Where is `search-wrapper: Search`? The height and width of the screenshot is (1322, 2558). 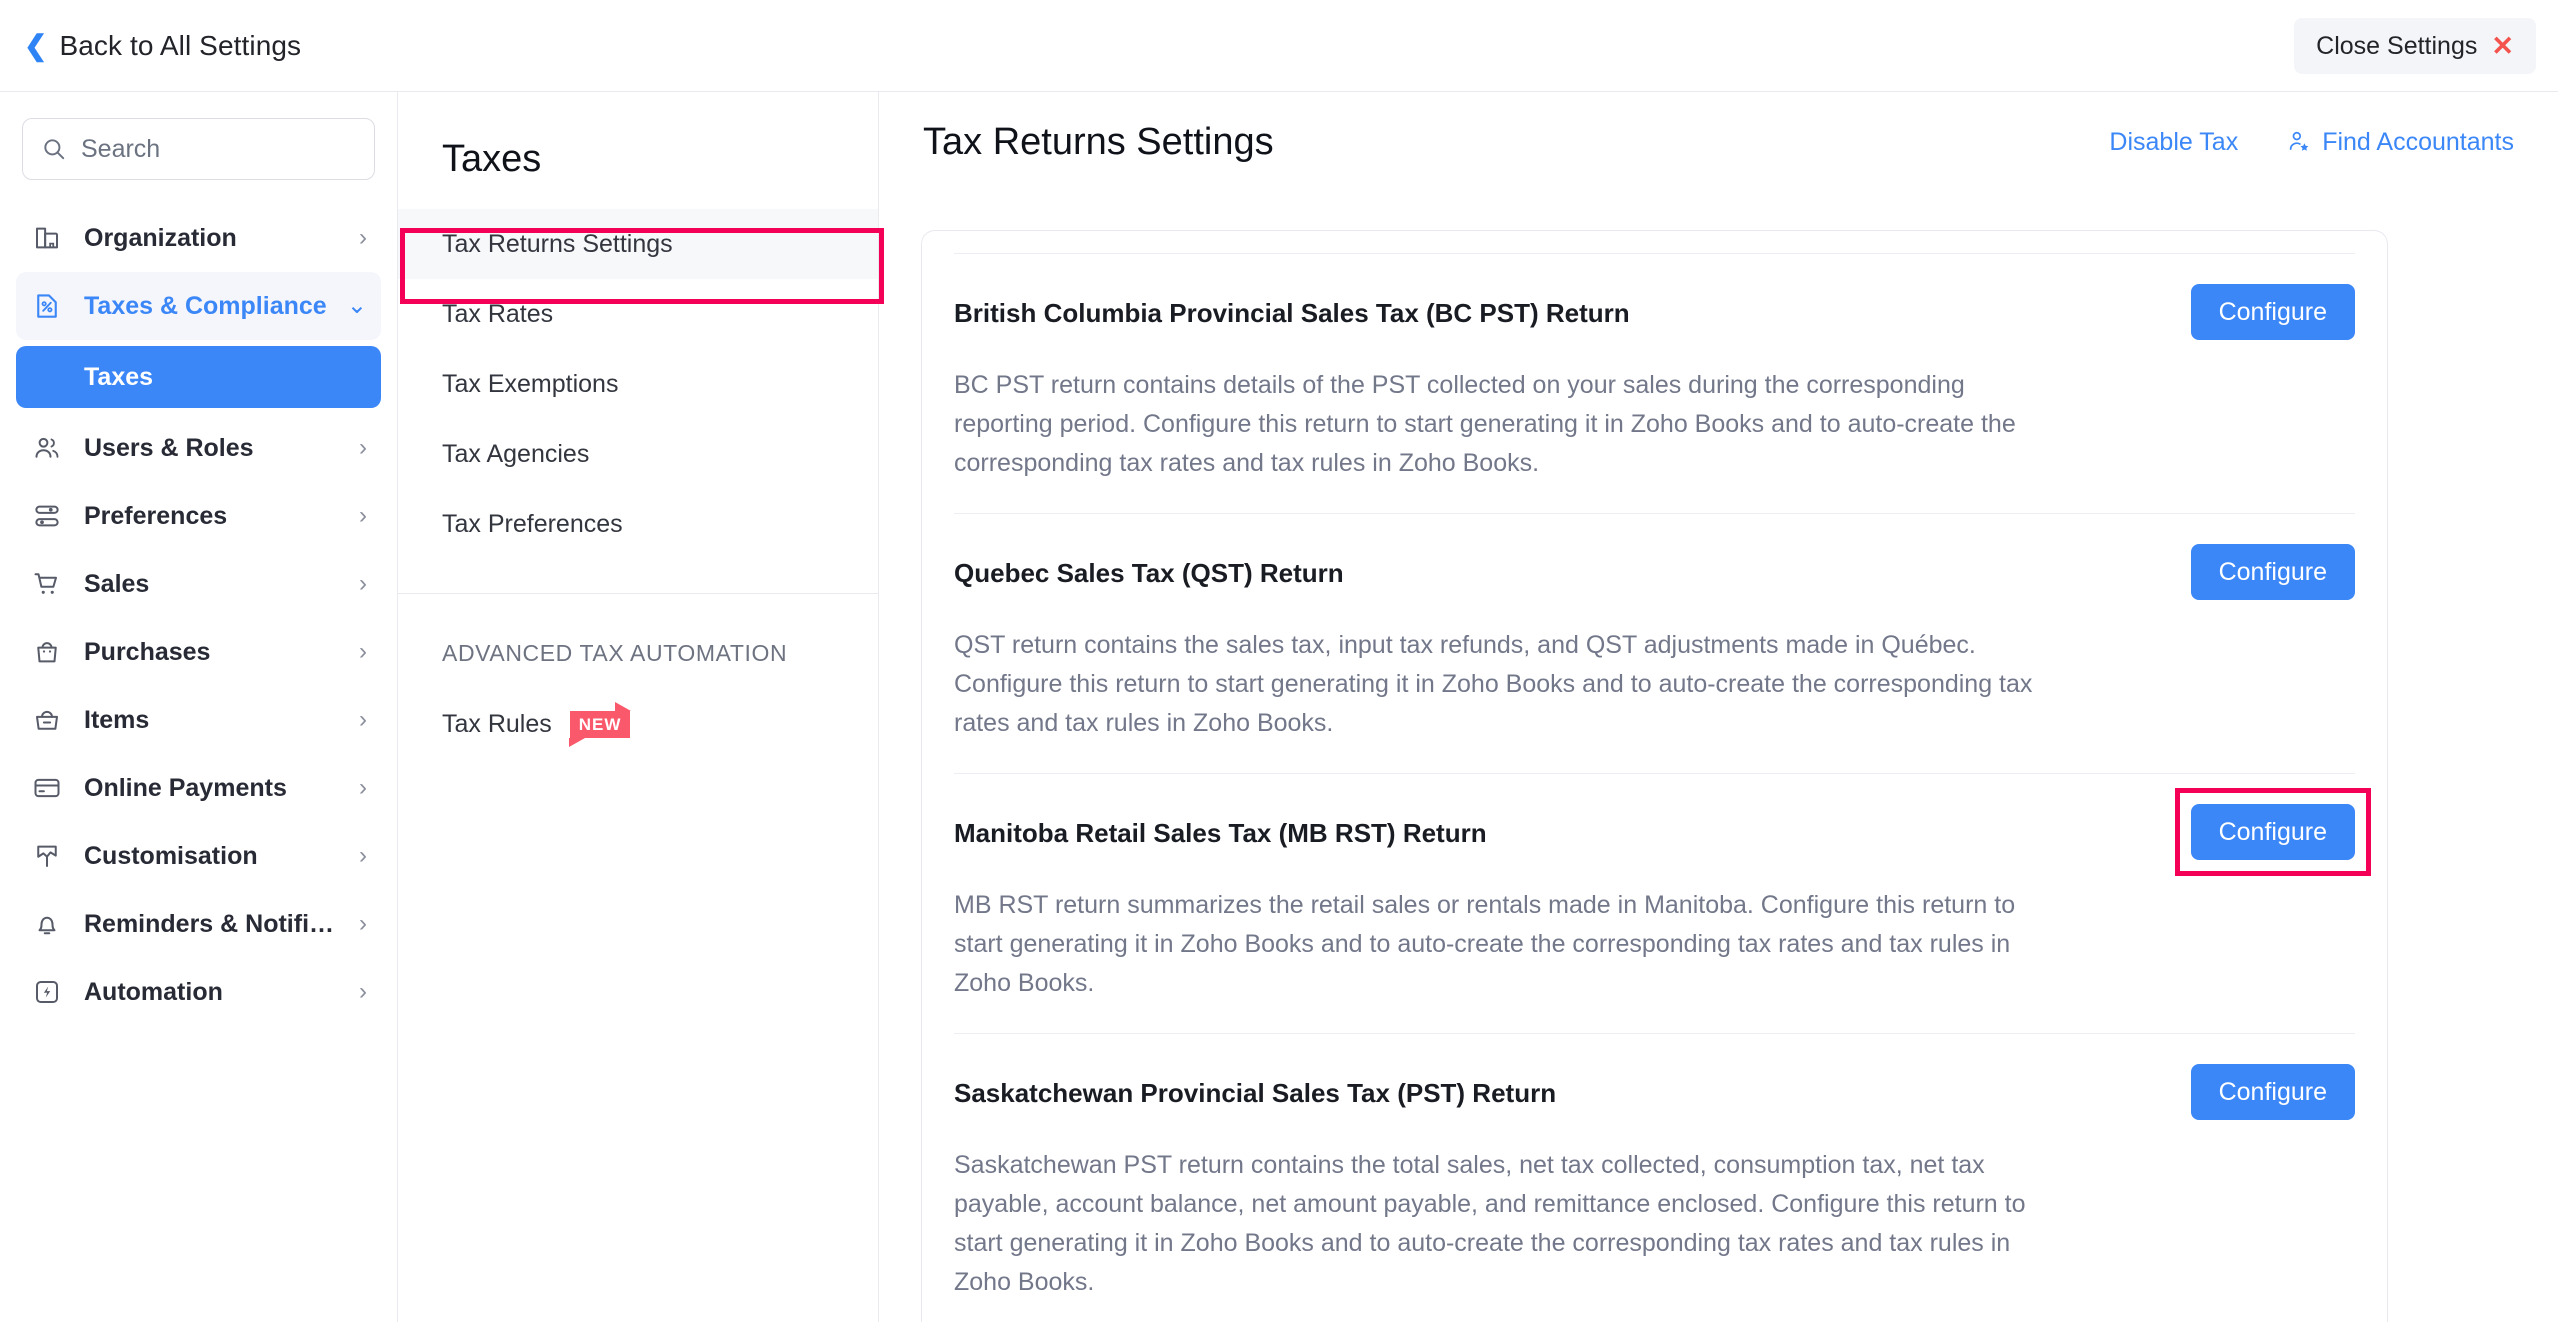 search-wrapper: Search is located at coordinates (198, 136).